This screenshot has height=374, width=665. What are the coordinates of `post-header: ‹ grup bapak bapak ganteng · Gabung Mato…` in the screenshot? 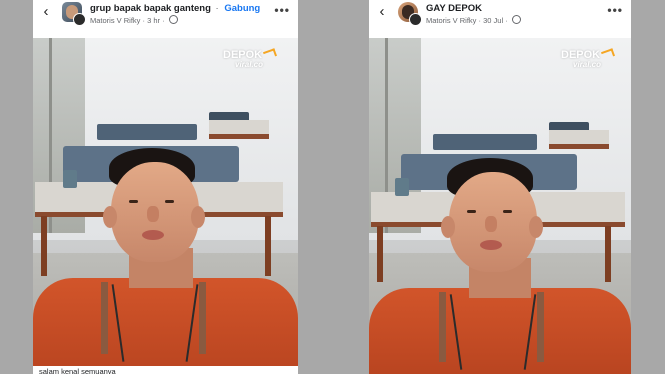 It's located at (165, 19).